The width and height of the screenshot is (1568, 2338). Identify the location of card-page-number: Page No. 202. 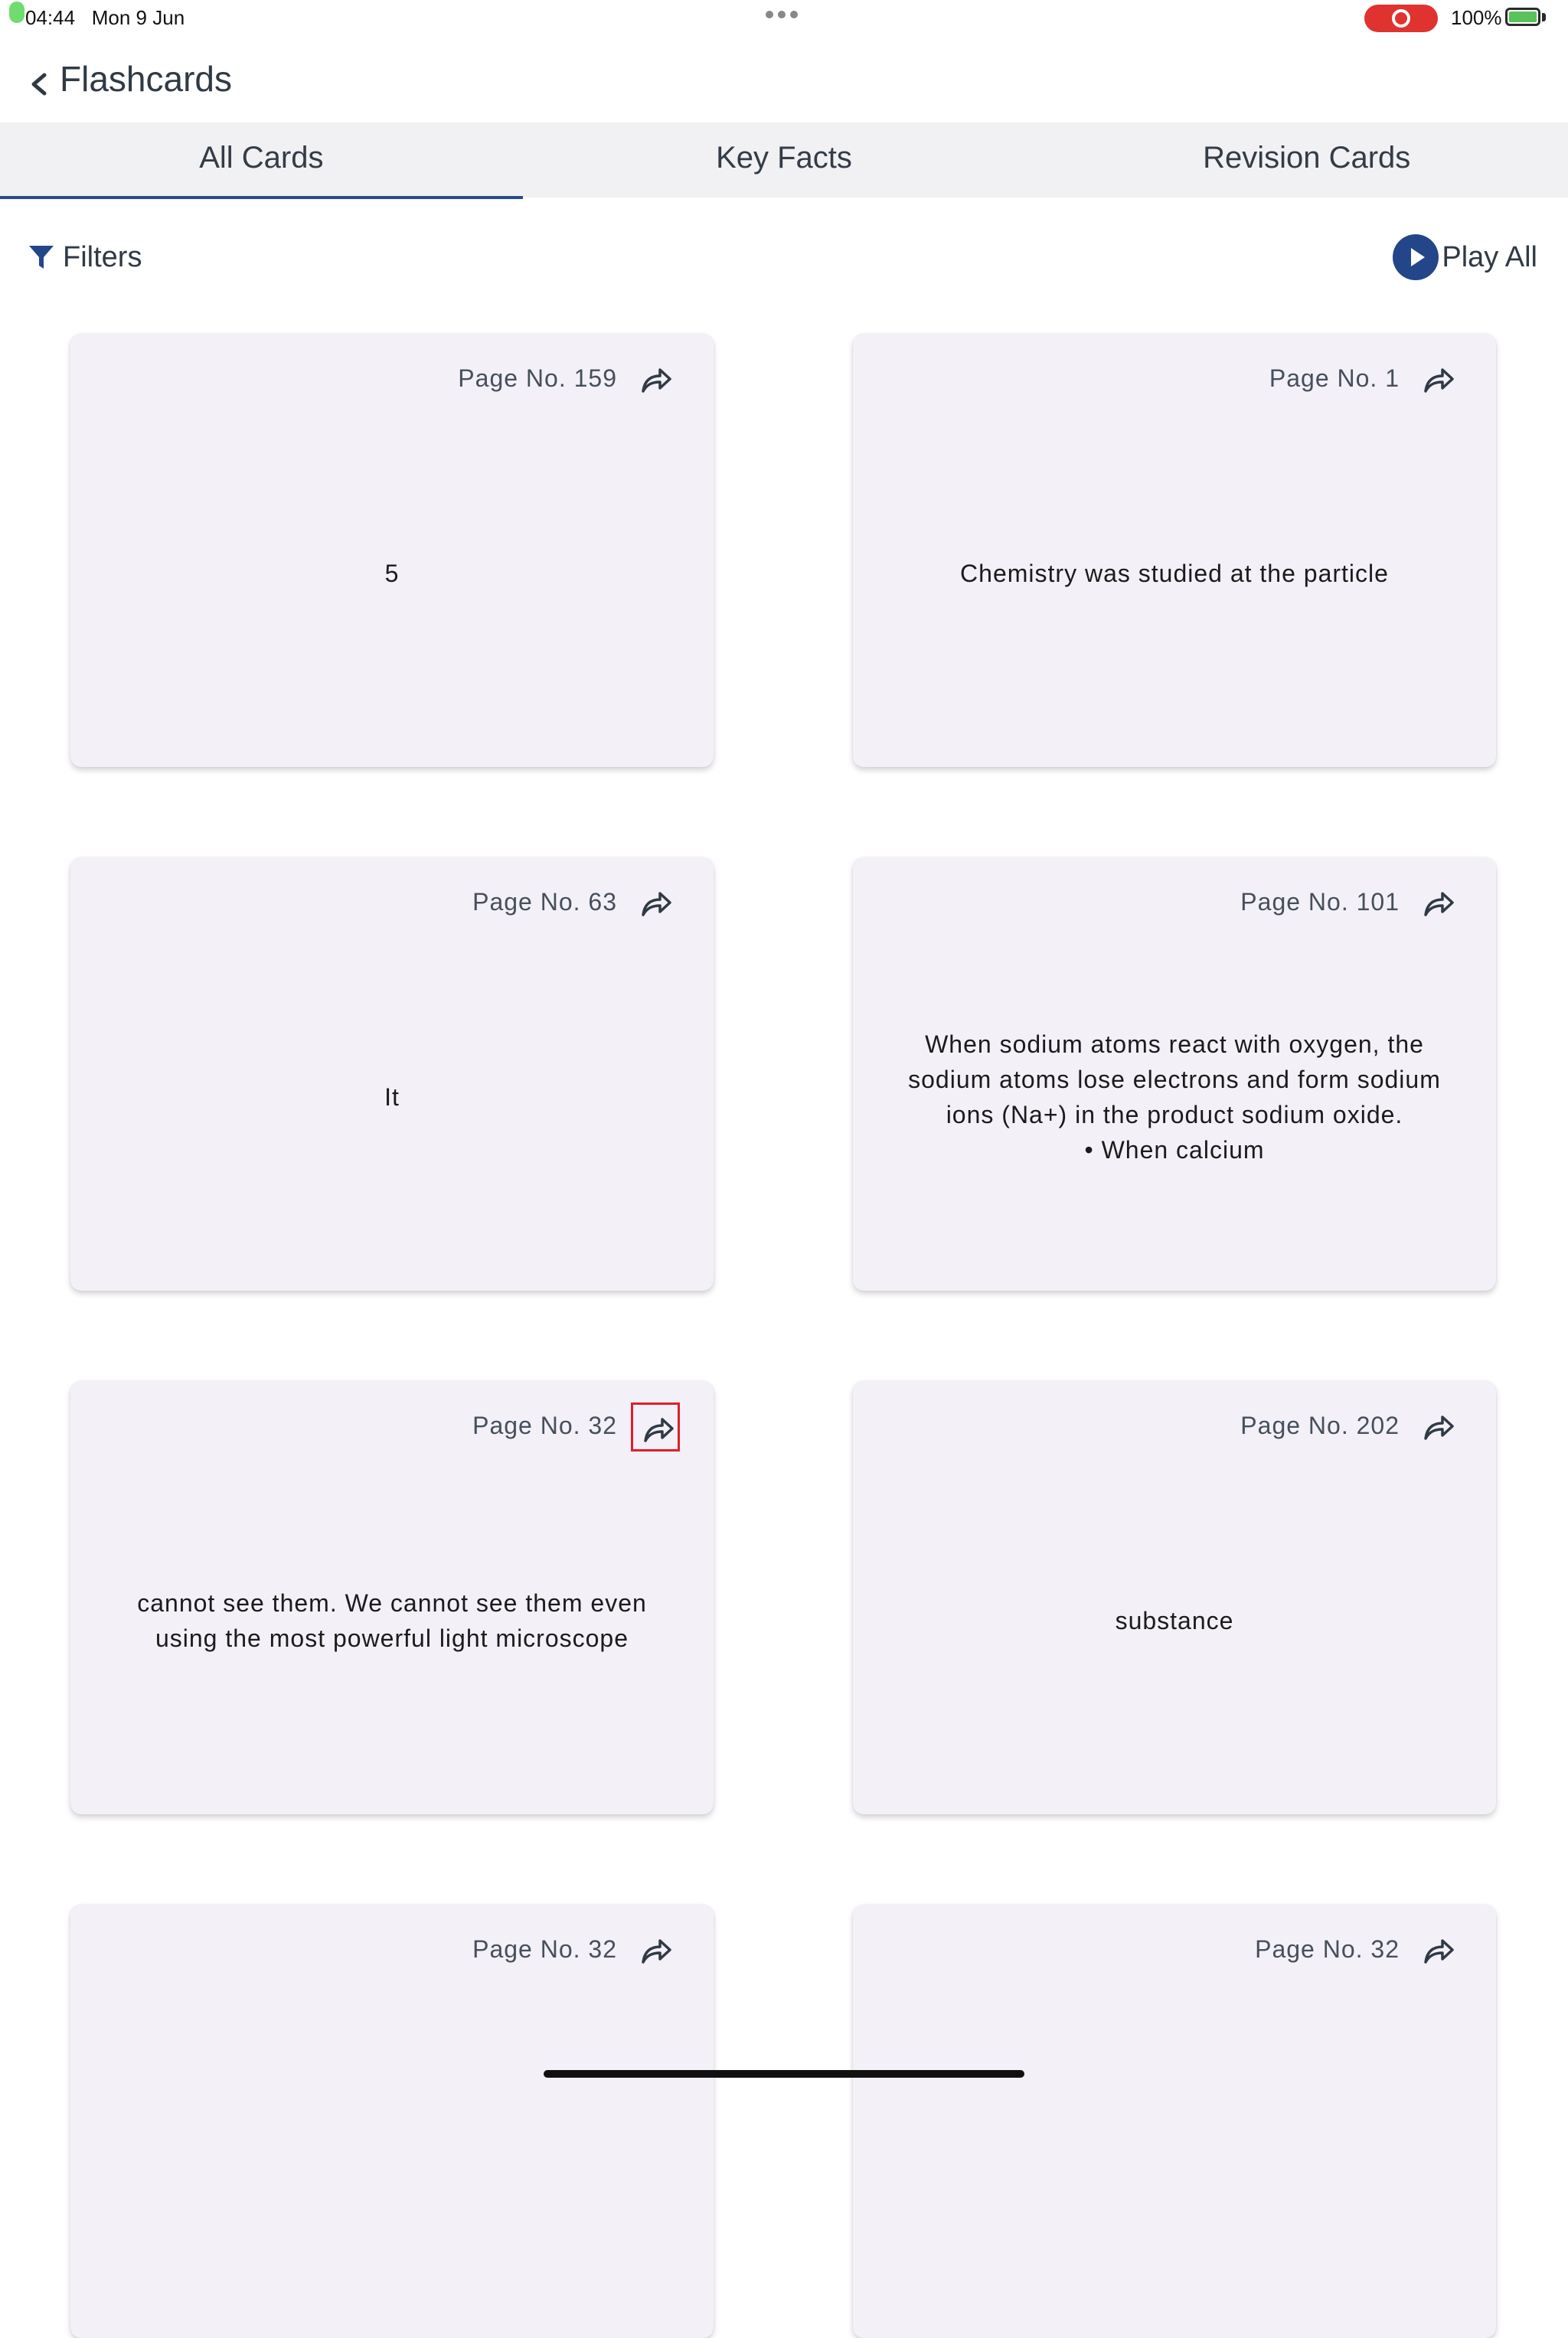
(1320, 1425).